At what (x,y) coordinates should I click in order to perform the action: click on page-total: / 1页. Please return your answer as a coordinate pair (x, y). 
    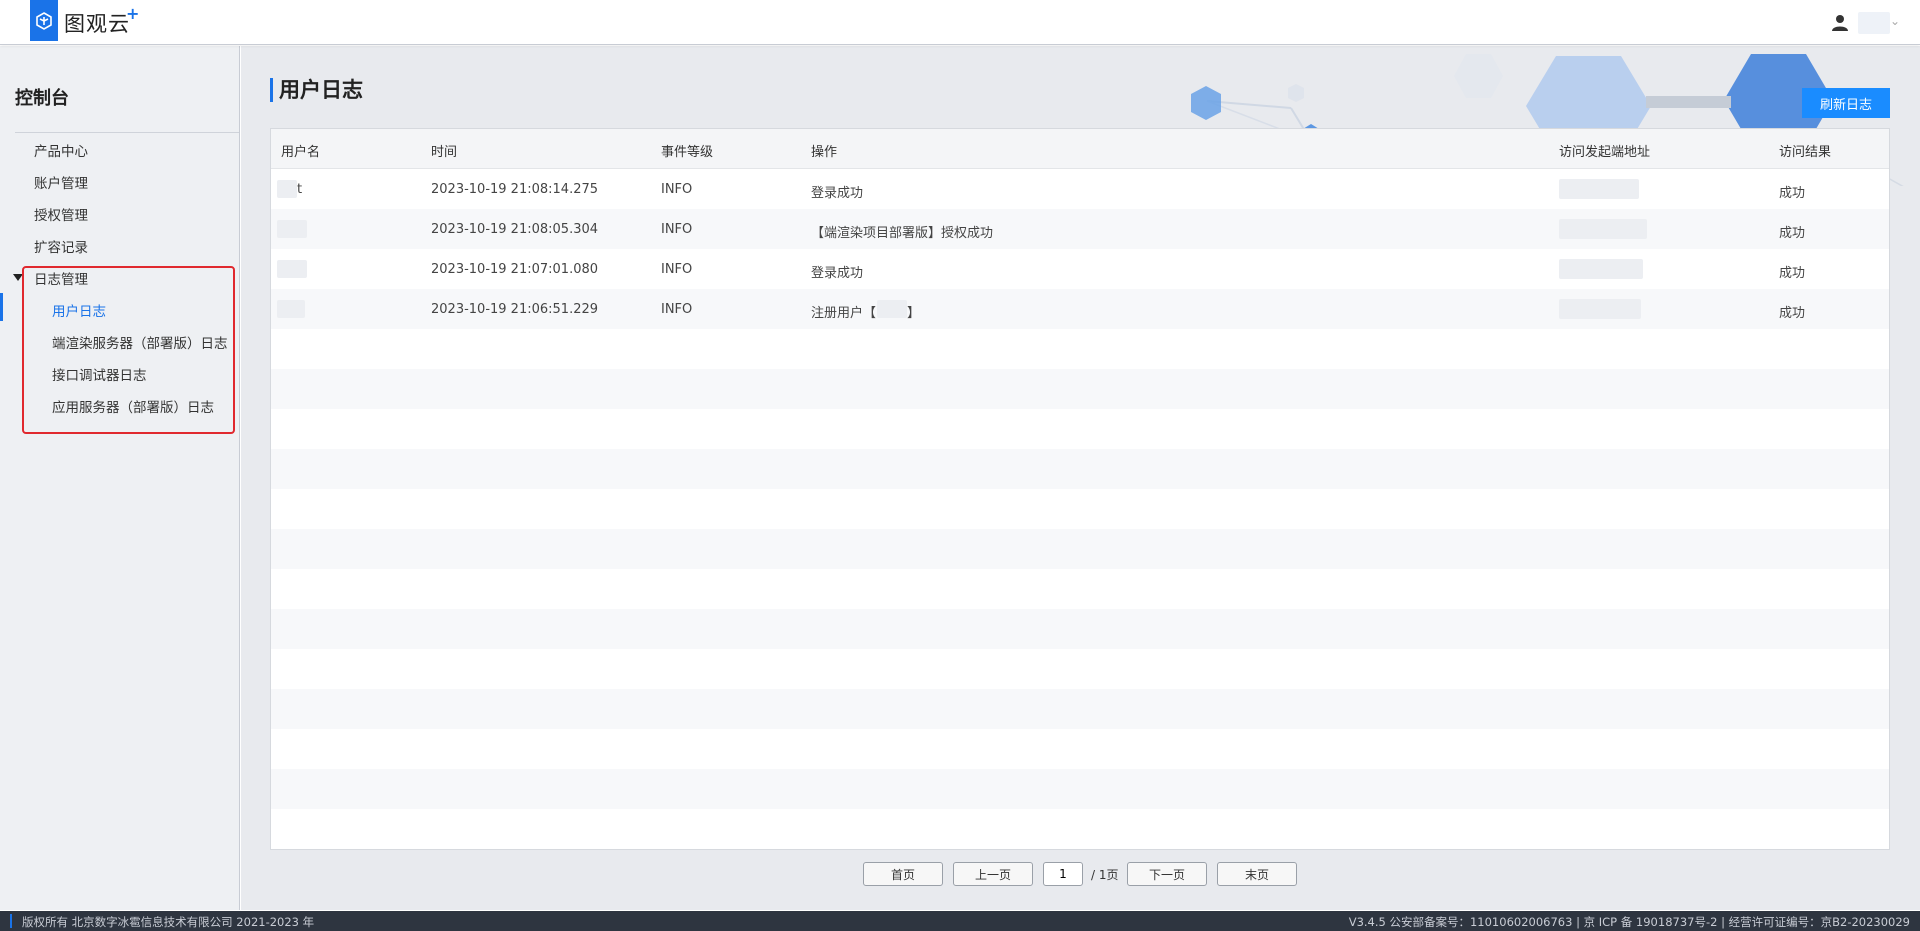
    Looking at the image, I should click on (1105, 875).